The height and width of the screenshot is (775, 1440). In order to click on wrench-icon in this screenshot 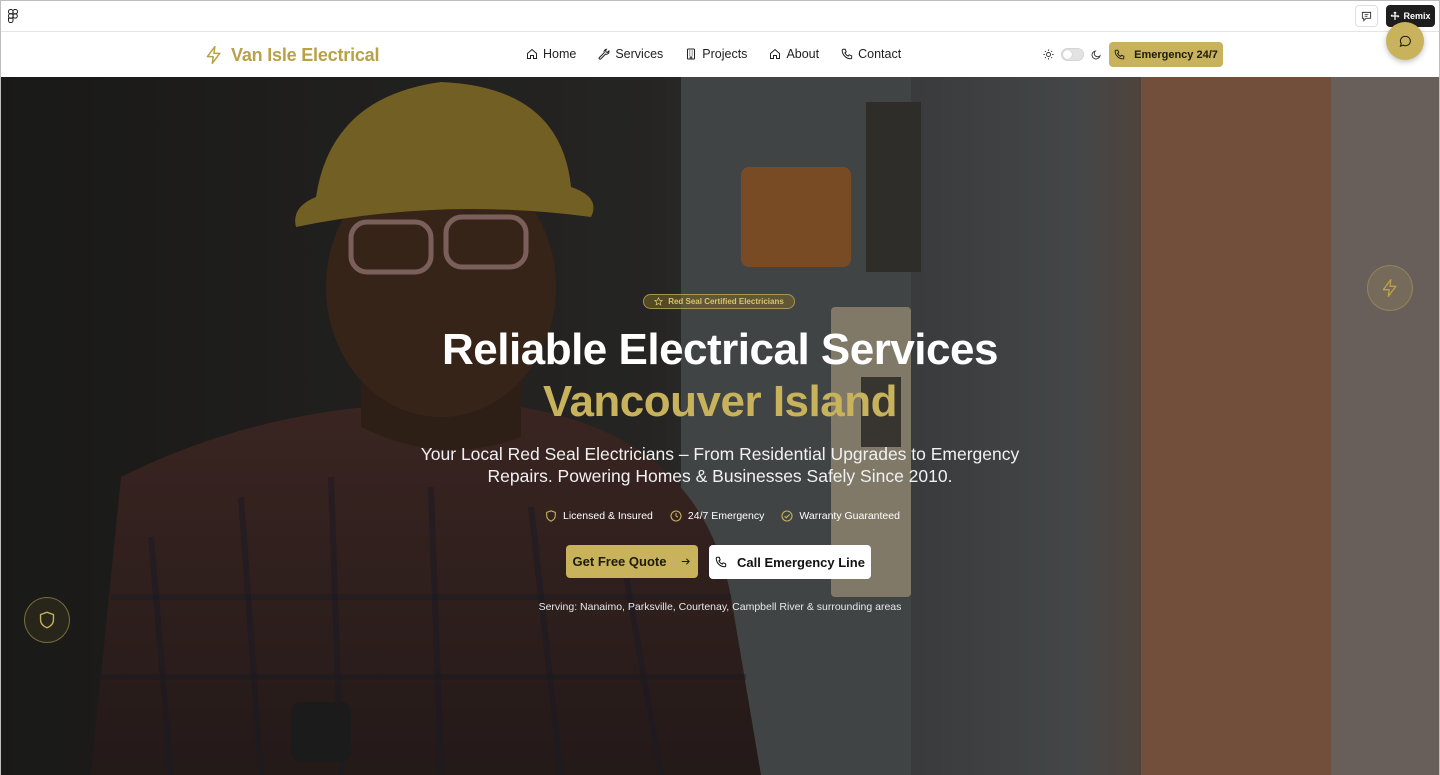, I will do `click(604, 54)`.